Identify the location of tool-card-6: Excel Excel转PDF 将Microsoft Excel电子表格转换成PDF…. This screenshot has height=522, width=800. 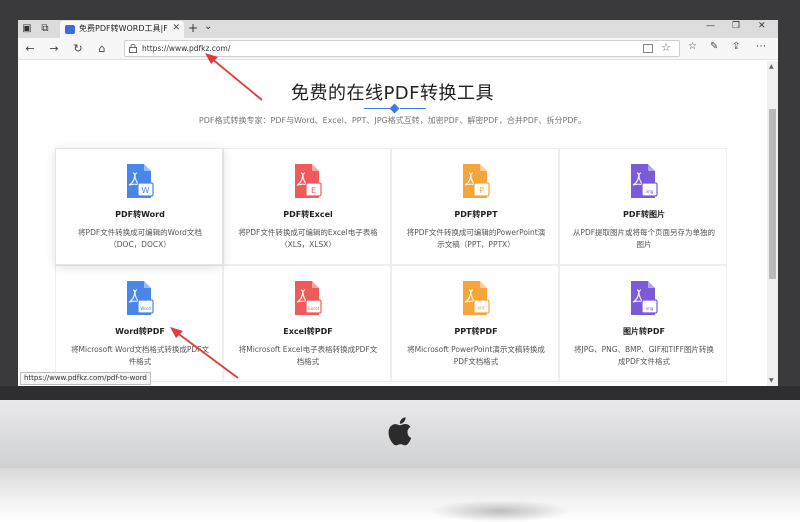
(307, 323).